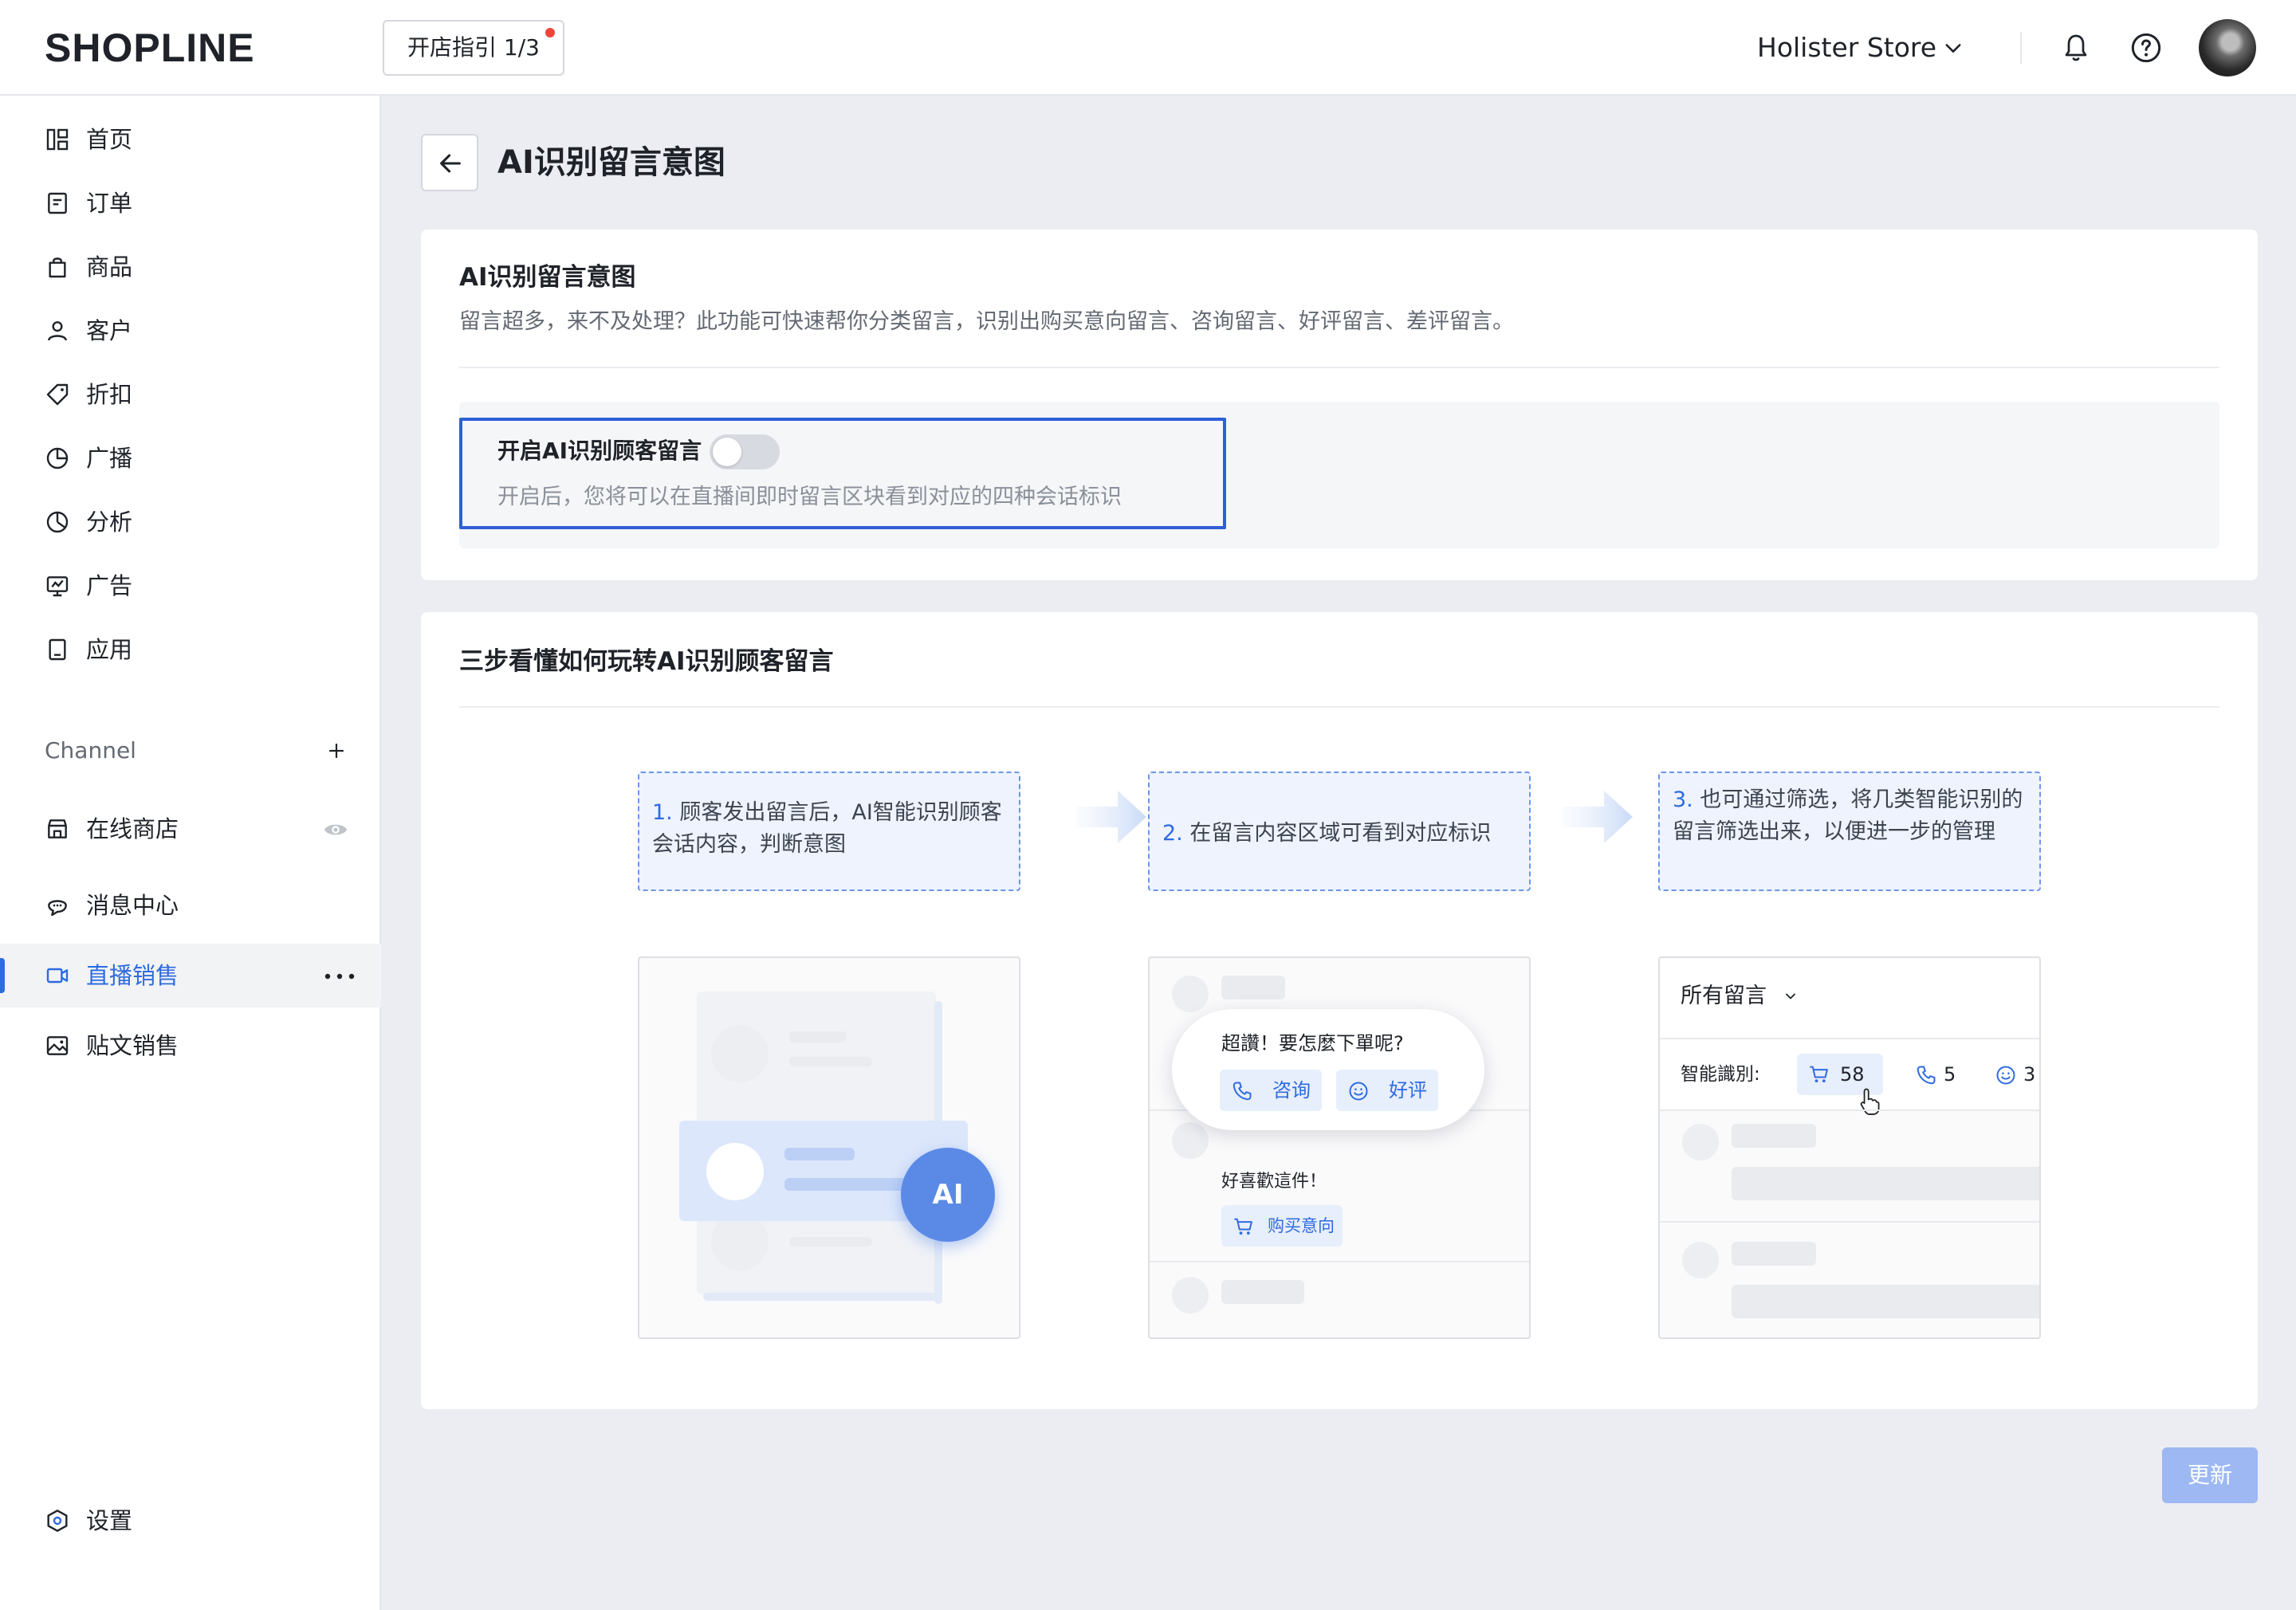  What do you see at coordinates (547, 277) in the screenshot?
I see `section-title: AI识别留言意图` at bounding box center [547, 277].